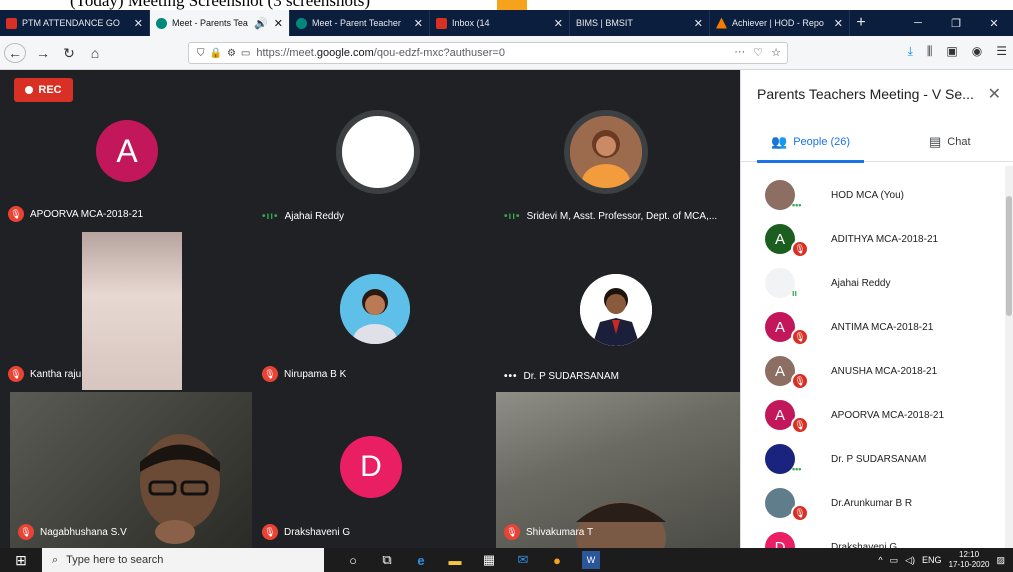 This screenshot has width=1013, height=572. Describe the element at coordinates (885, 239) in the screenshot. I see `participant-name: ADITHYA MCA-2018-21` at that location.